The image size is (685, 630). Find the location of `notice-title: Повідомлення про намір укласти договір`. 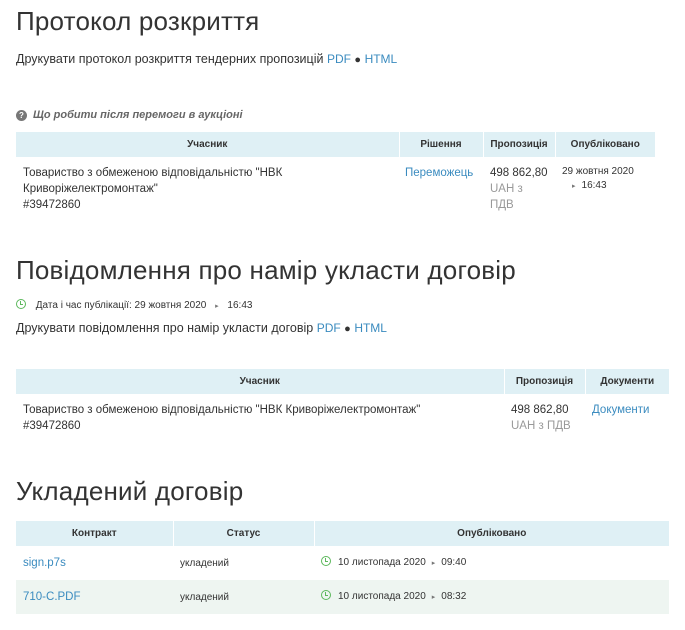

notice-title: Повідомлення про намір укласти договір is located at coordinates (266, 270).